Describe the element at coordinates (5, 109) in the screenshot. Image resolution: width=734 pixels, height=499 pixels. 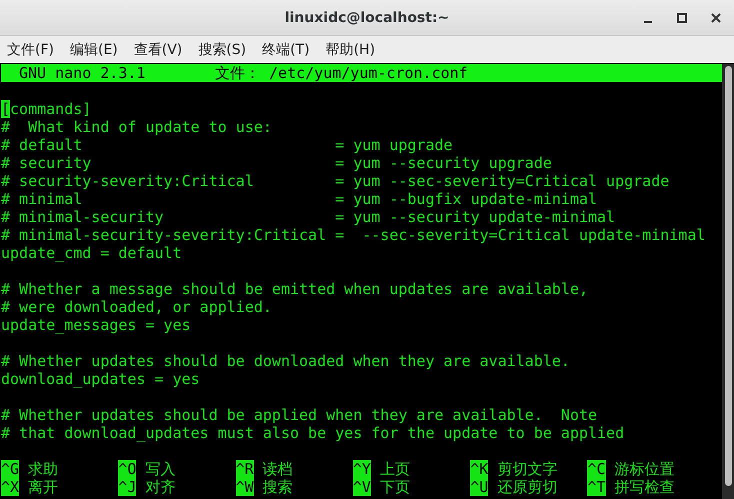
I see `text-cursor: [` at that location.